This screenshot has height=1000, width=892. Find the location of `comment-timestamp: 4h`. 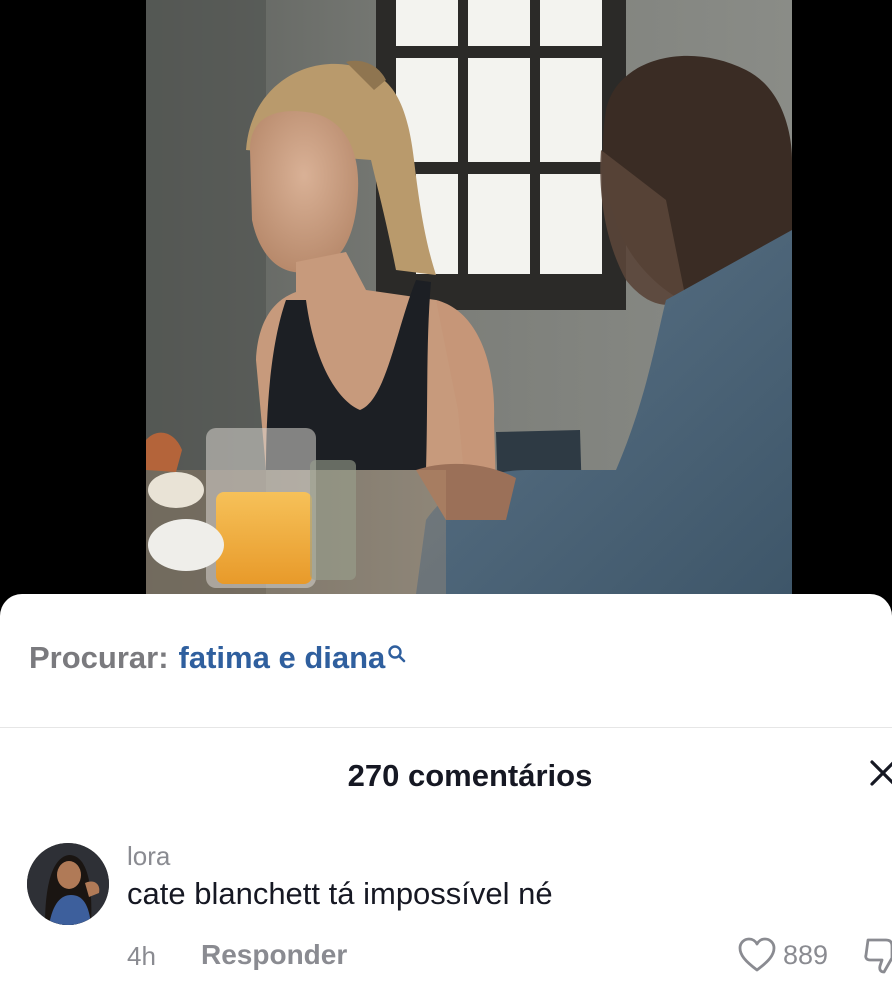

comment-timestamp: 4h is located at coordinates (141, 956).